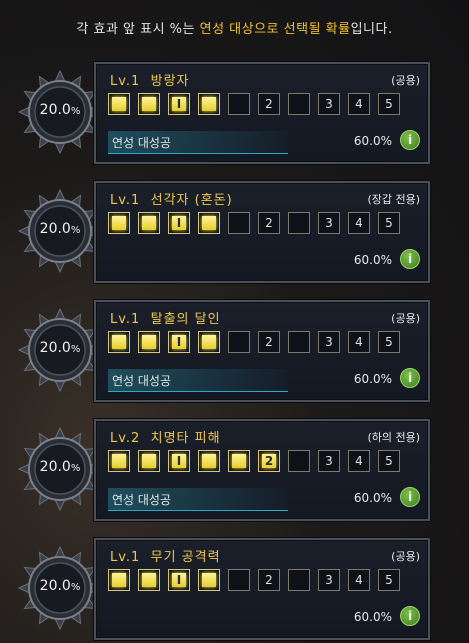  I want to click on effect-card: Lv.1 탈출의 달인 (공용) I 2 3 4 5 연성 대성공 60.0% i, so click(262, 351).